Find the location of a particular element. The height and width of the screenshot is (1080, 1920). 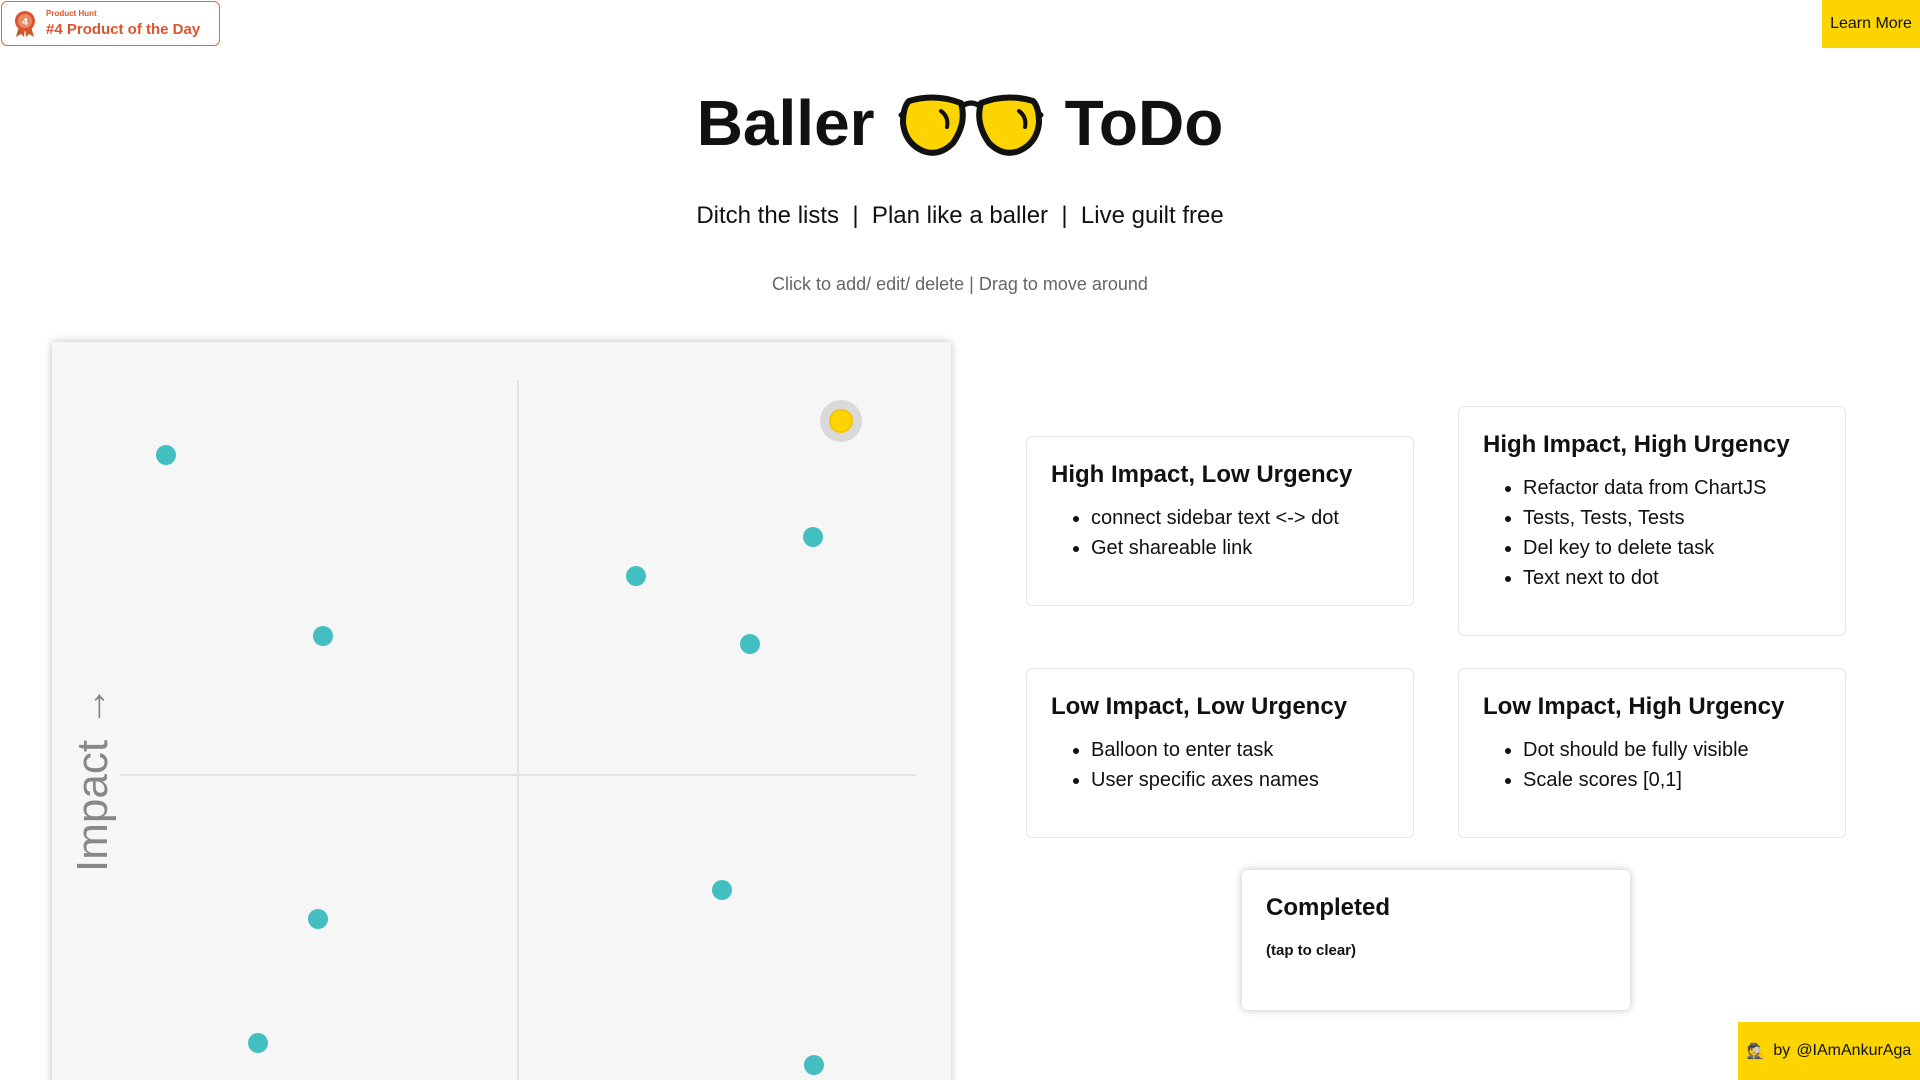

list-item: connect sidebar text <-> dot is located at coordinates (1240, 518).